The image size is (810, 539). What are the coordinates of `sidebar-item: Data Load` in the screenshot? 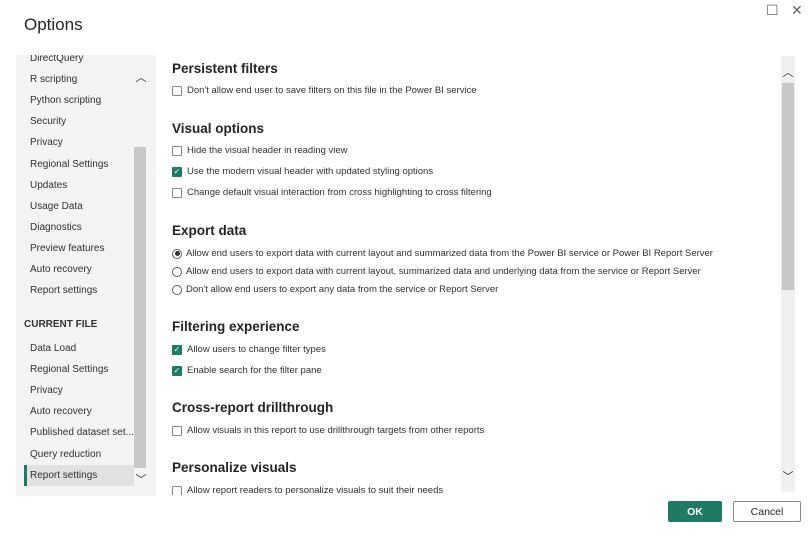 It's located at (79, 348).